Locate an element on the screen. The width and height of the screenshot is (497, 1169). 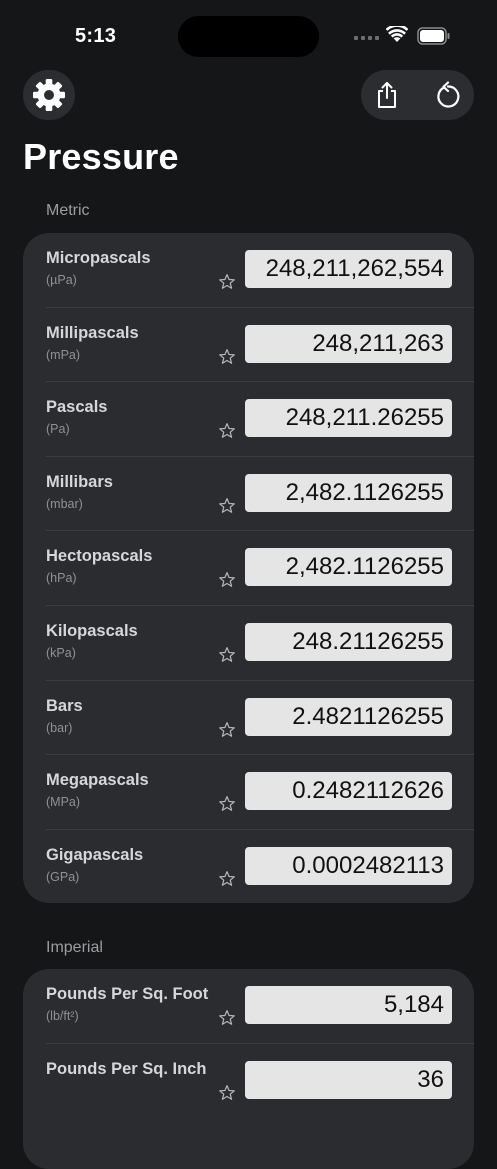
unit-row: Micropascals (µPa) 248,211,262,554 is located at coordinates (248, 270).